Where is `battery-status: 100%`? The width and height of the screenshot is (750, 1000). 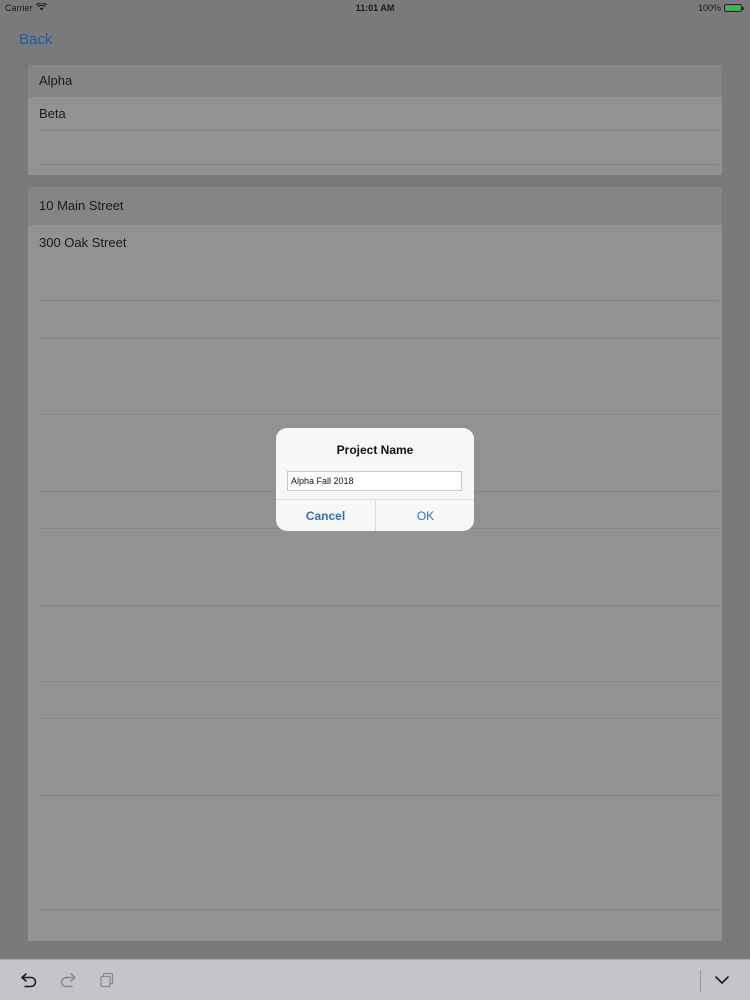
battery-status: 100% is located at coordinates (720, 8).